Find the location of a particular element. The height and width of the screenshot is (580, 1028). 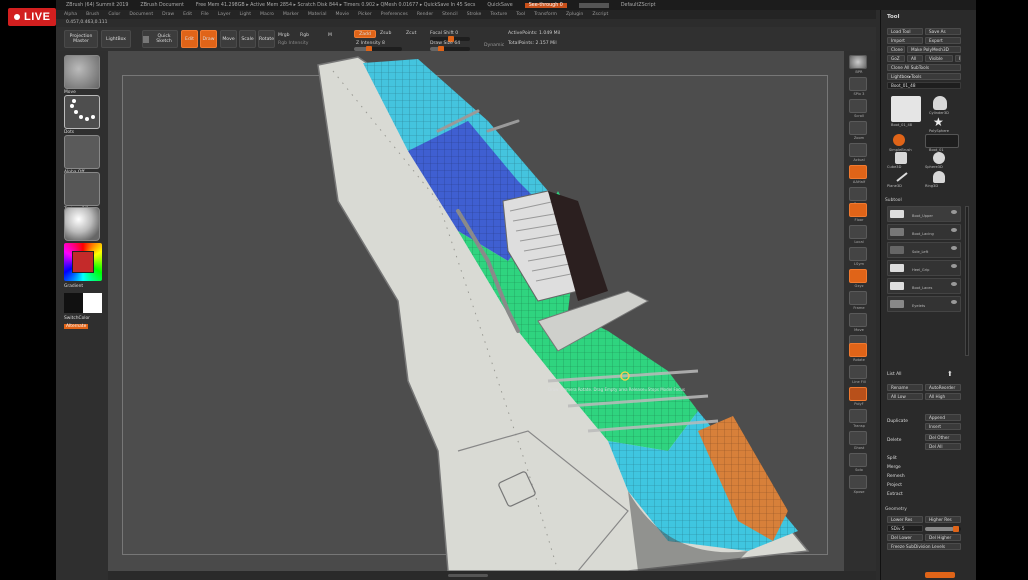

mrgb-toggle: Mrgb is located at coordinates (284, 35).